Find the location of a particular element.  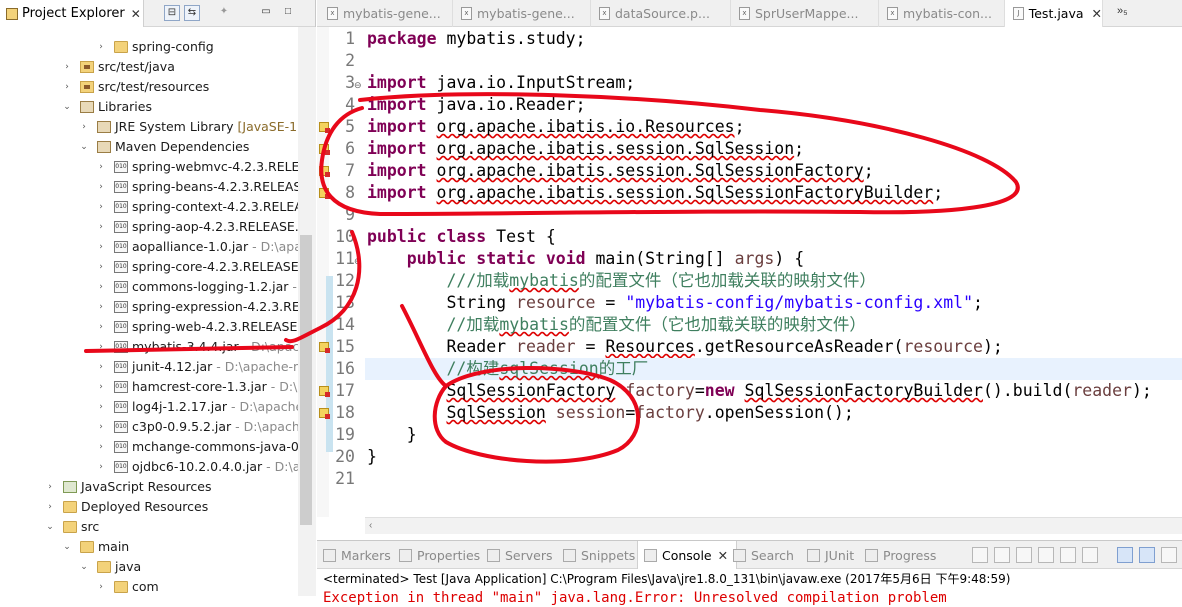

code-line: 4 import java.io.Reader; is located at coordinates (749, 105).